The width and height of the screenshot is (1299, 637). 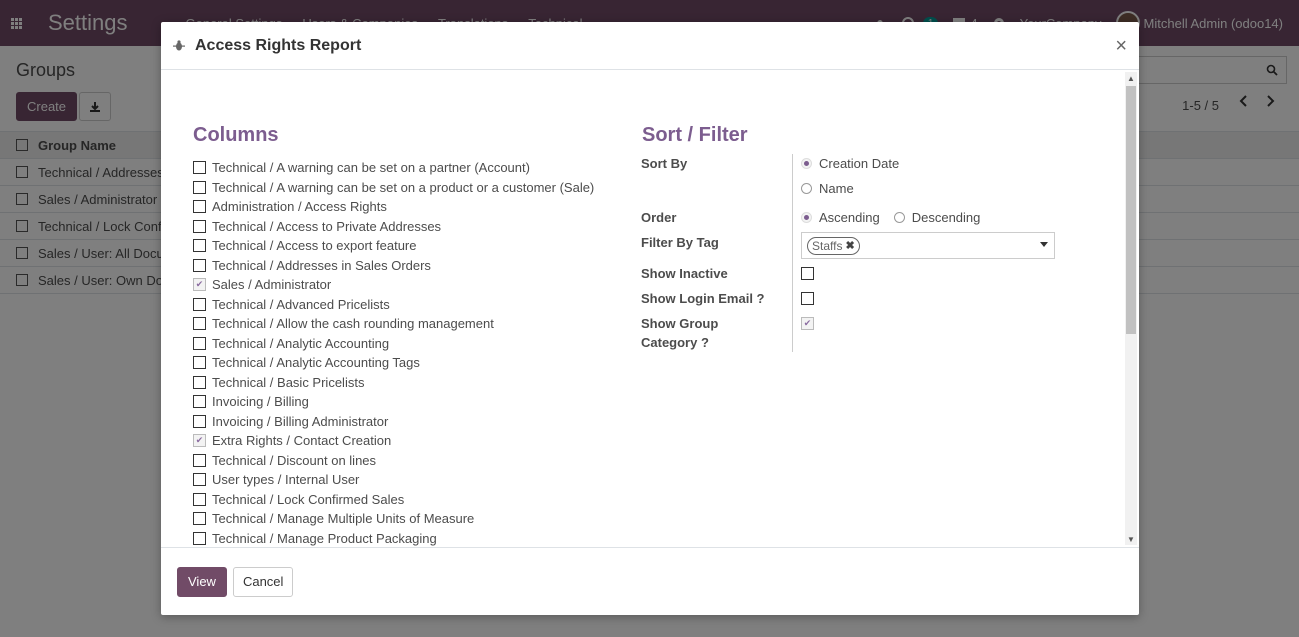 I want to click on columns-title: Columns, so click(x=236, y=135).